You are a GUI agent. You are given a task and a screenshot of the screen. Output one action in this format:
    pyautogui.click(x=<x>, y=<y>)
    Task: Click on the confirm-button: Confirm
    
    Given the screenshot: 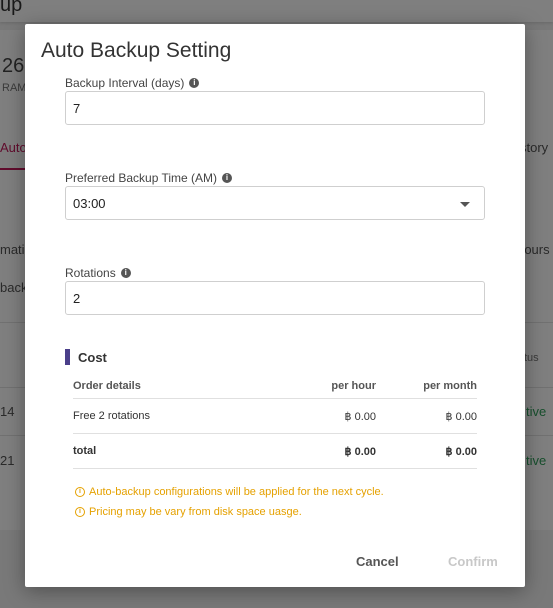 What is the action you would take?
    pyautogui.click(x=473, y=561)
    